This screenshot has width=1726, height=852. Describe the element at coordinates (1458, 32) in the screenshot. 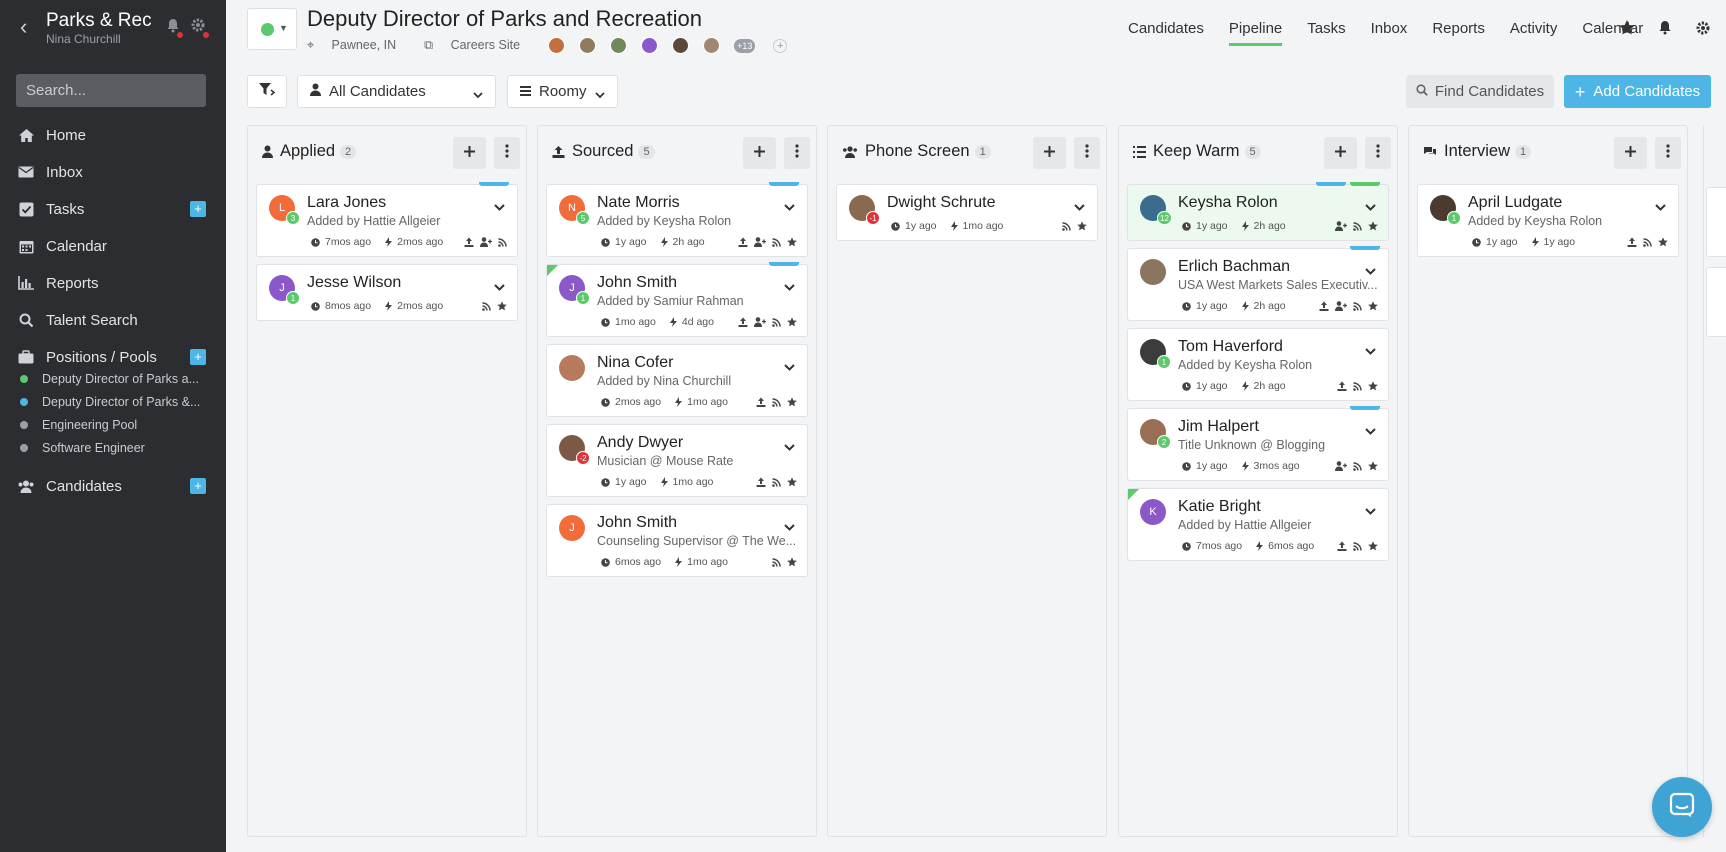

I see `tab-reports: Reports` at that location.